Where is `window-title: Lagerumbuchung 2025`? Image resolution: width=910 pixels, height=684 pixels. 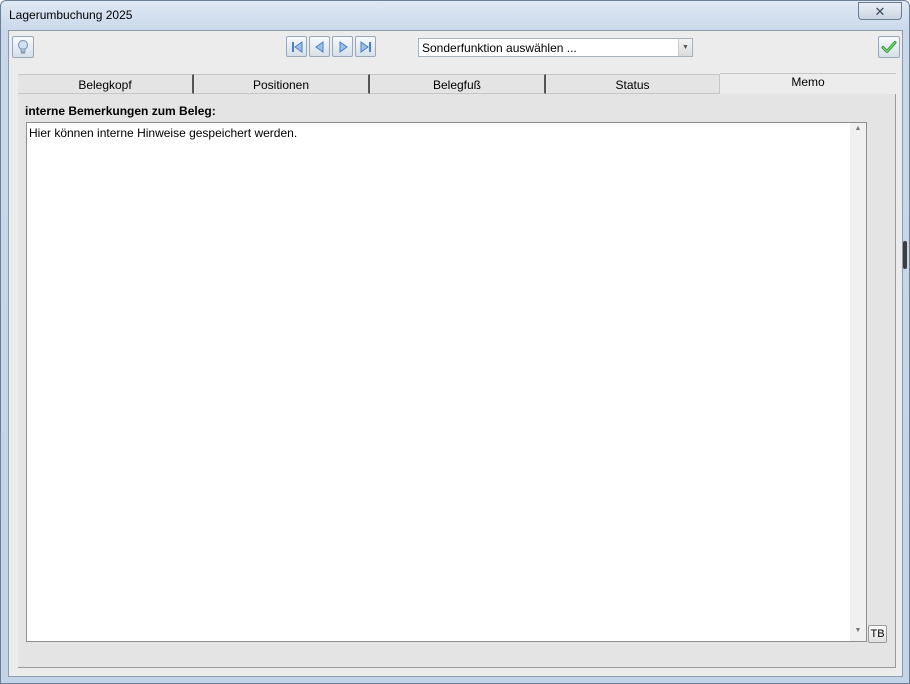
window-title: Lagerumbuchung 2025 is located at coordinates (71, 15).